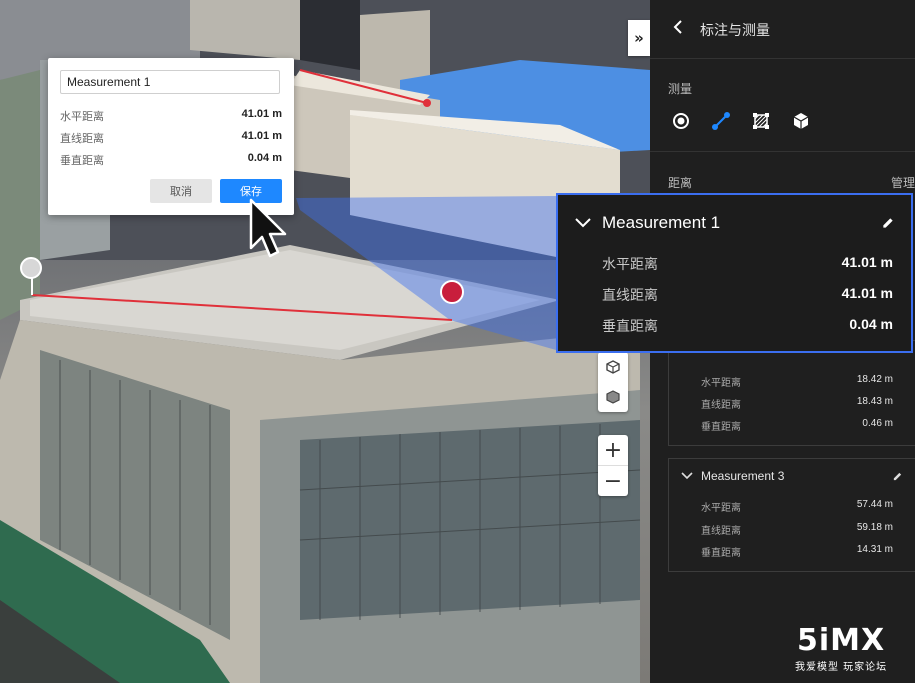  What do you see at coordinates (841, 640) in the screenshot?
I see `watermark-logo-text: 5iMX` at bounding box center [841, 640].